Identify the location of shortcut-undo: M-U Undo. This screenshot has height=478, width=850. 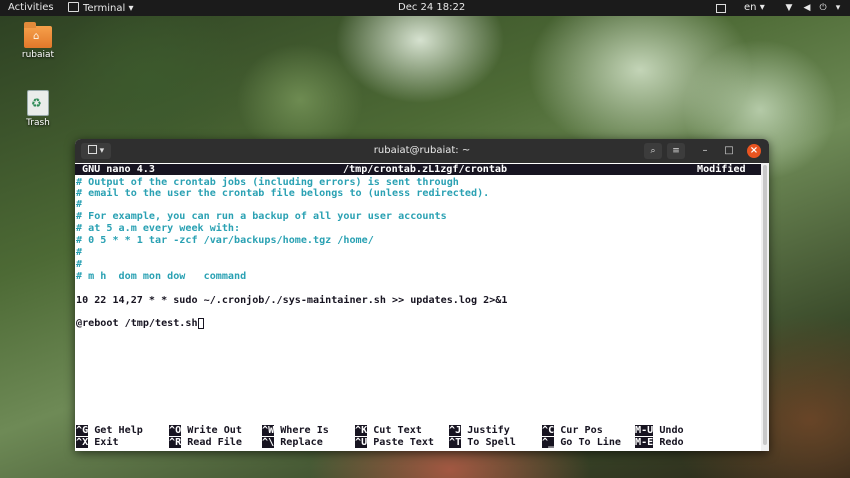
(659, 430).